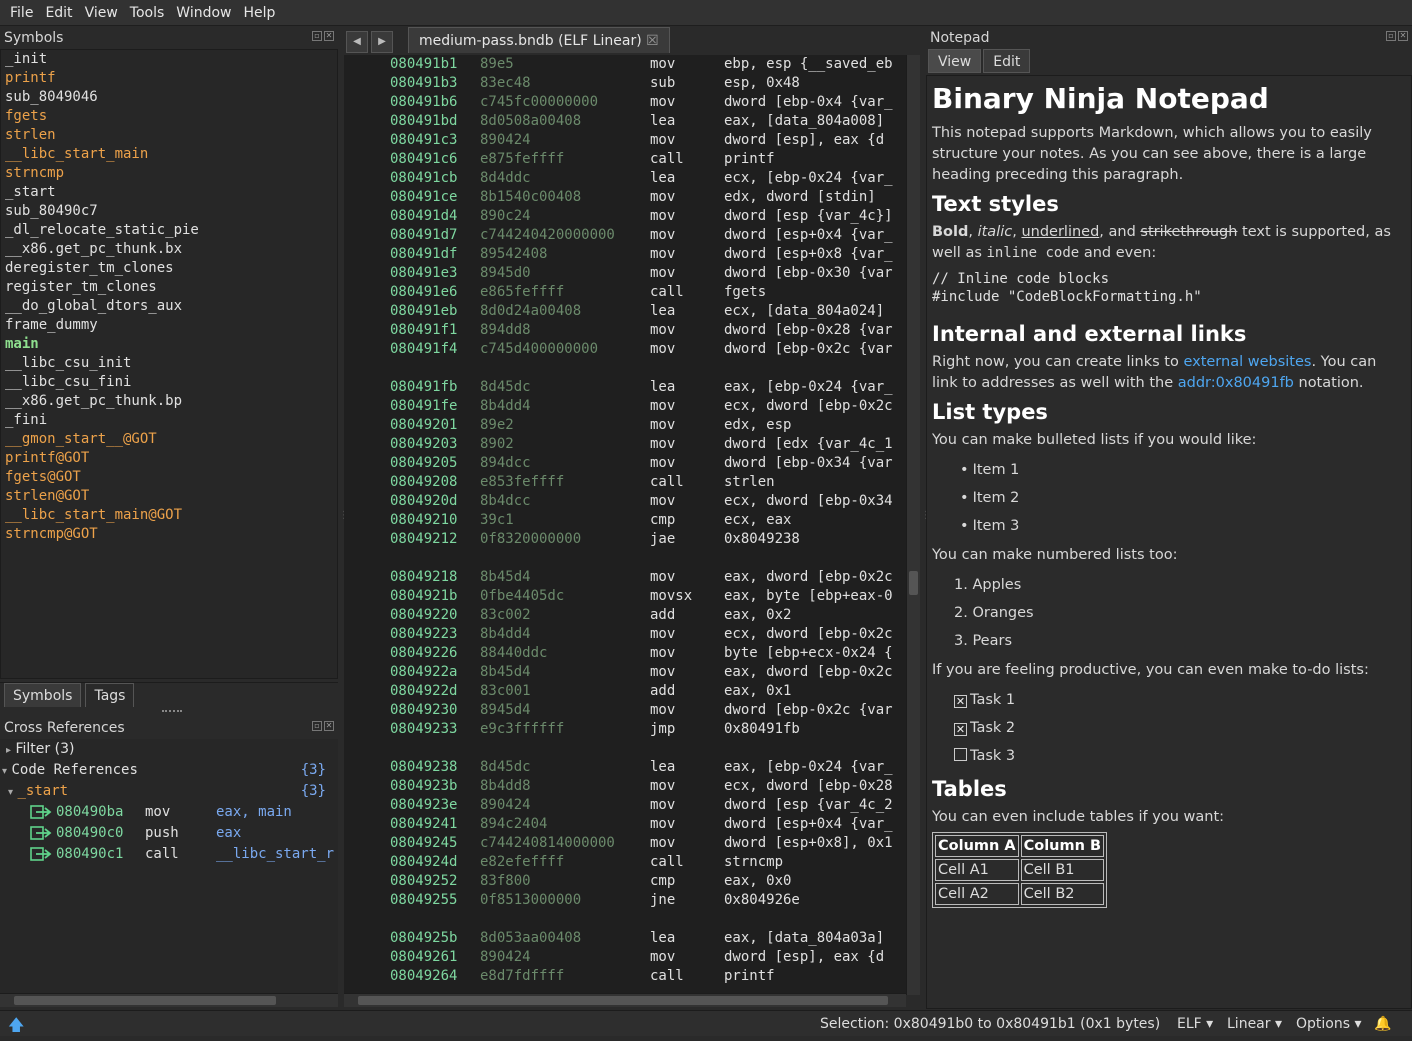  I want to click on symbol-item: __libc_csu_fini, so click(171, 382).